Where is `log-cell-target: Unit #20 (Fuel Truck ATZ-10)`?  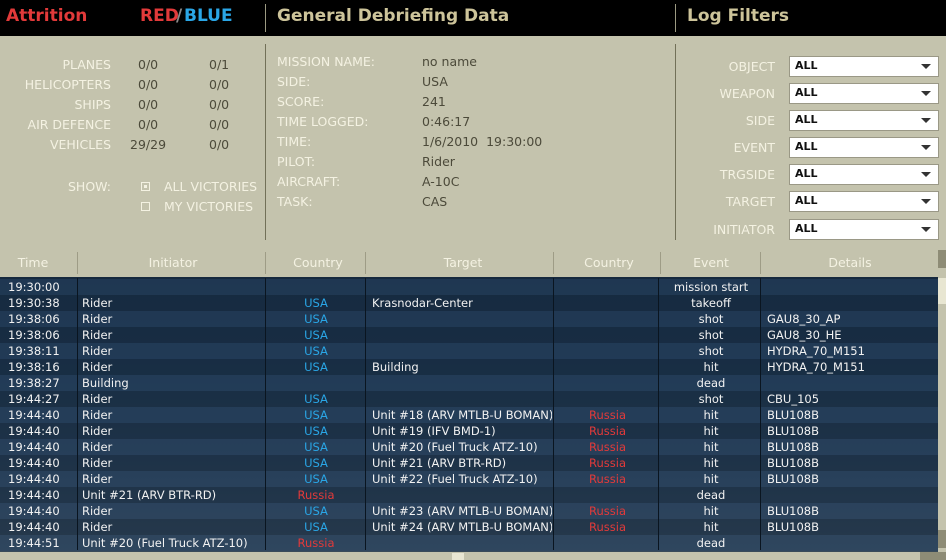 log-cell-target: Unit #20 (Fuel Truck ATZ-10) is located at coordinates (455, 447).